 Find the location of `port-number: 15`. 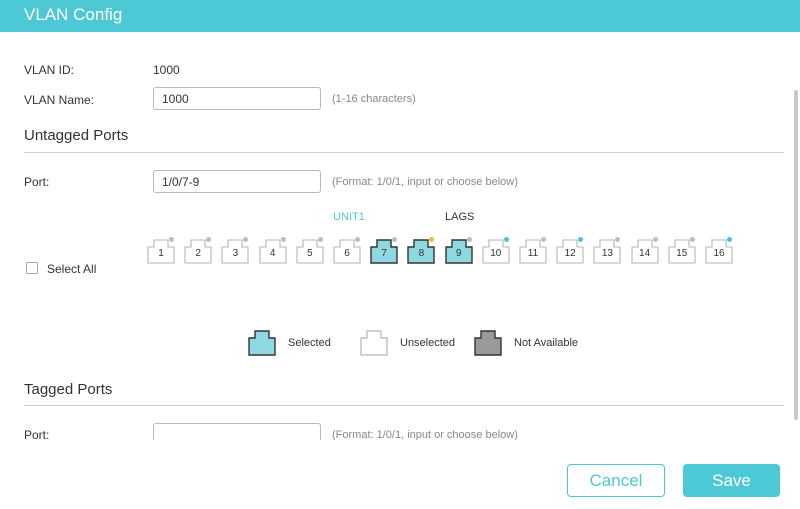

port-number: 15 is located at coordinates (682, 253).